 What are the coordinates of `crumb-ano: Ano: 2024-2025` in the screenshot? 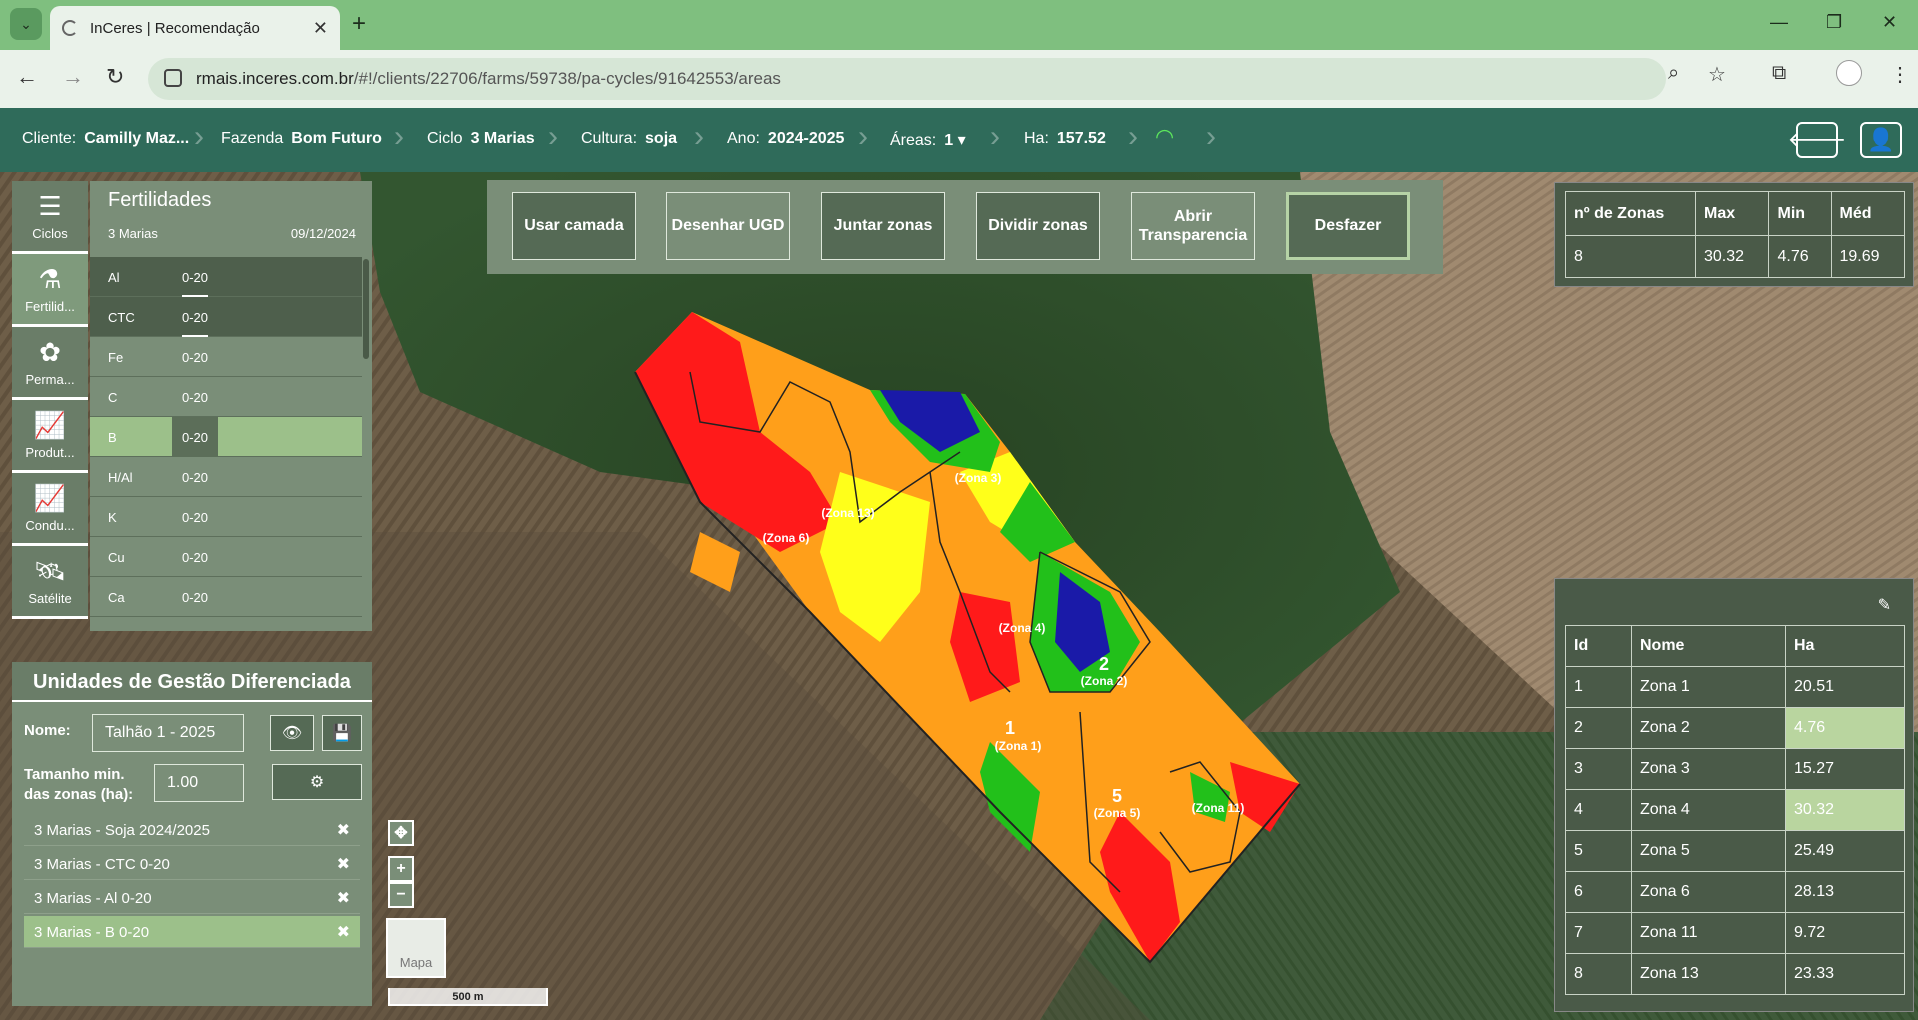 It's located at (785, 139).